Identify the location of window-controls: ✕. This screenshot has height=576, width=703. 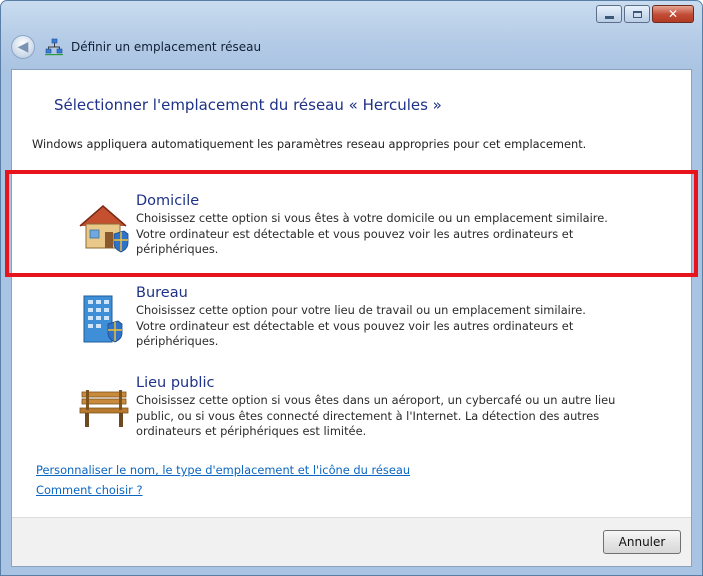
(644, 14).